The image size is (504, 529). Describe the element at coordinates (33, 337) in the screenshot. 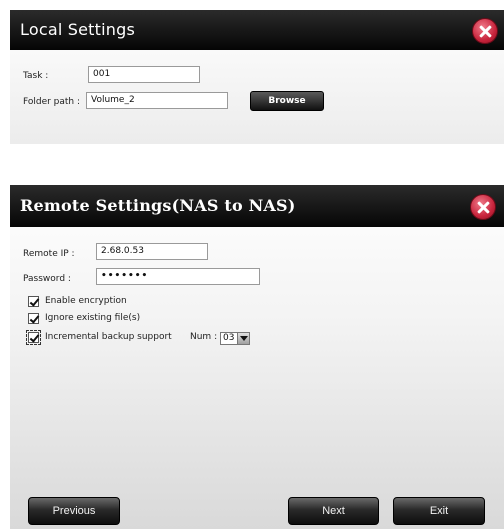

I see `incremental-backup-checkbox` at that location.